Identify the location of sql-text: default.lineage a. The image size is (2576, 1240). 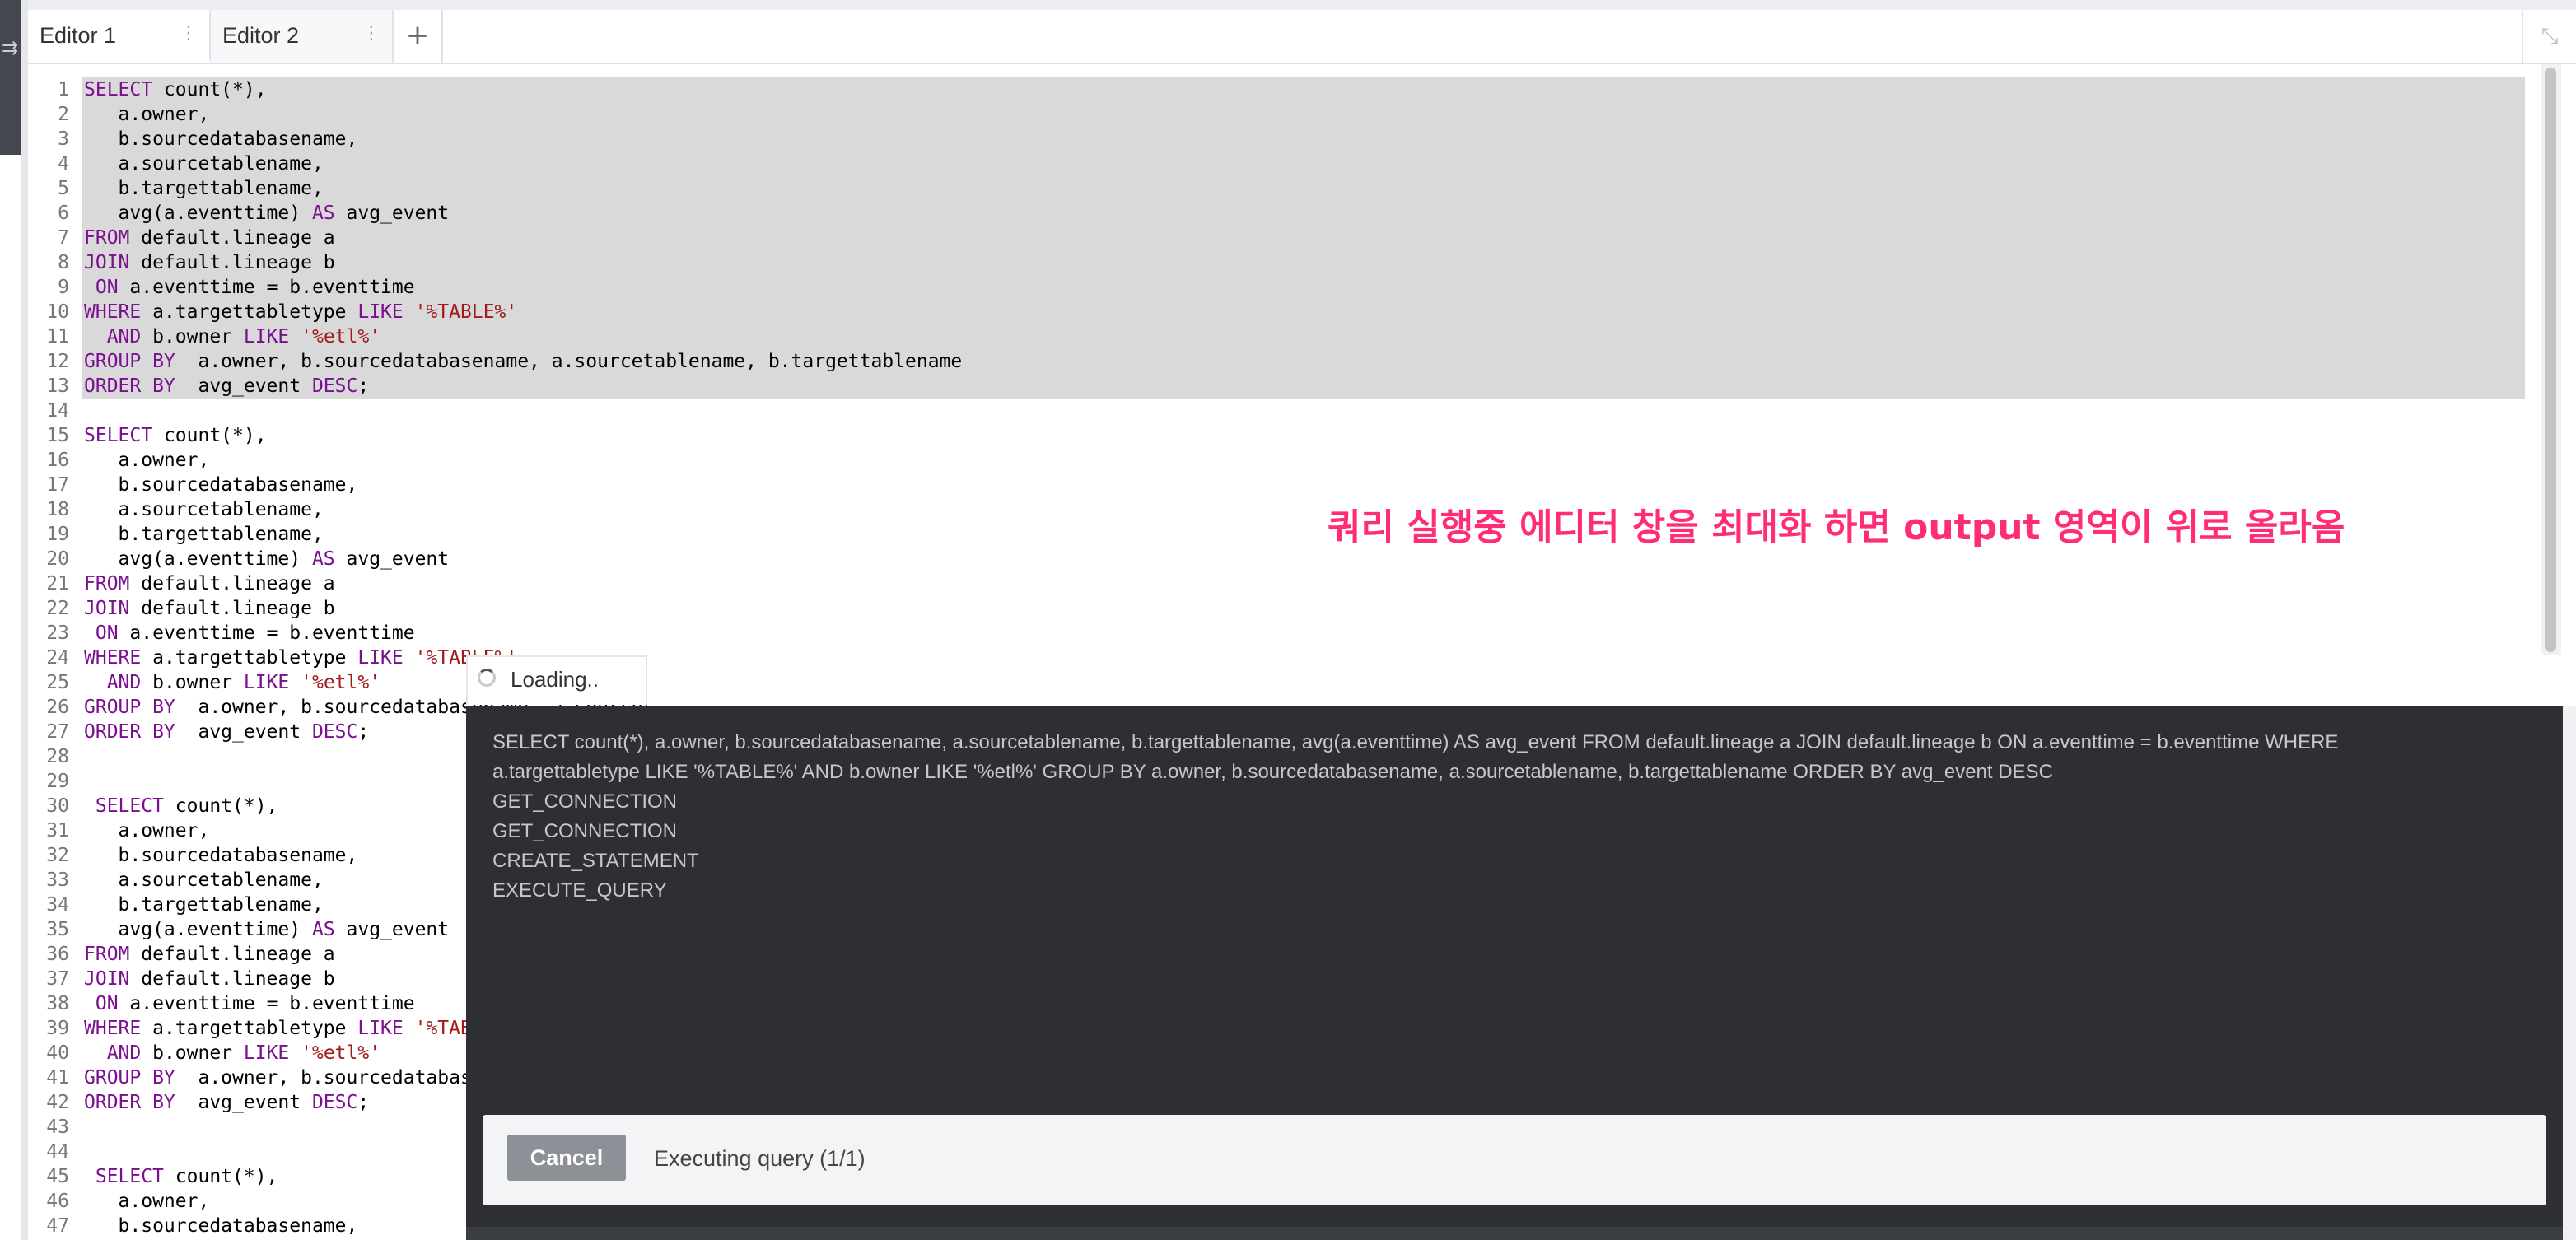
(232, 584).